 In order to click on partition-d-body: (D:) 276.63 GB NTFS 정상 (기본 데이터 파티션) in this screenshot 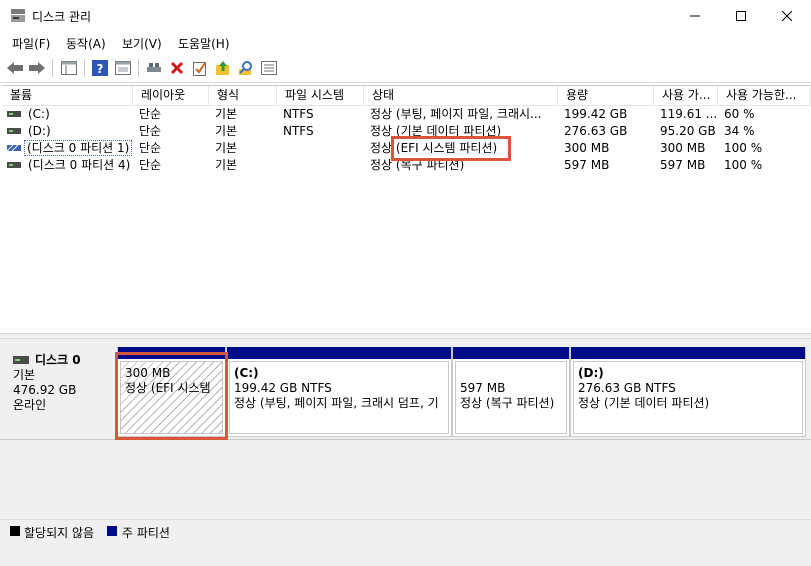, I will do `click(688, 397)`.